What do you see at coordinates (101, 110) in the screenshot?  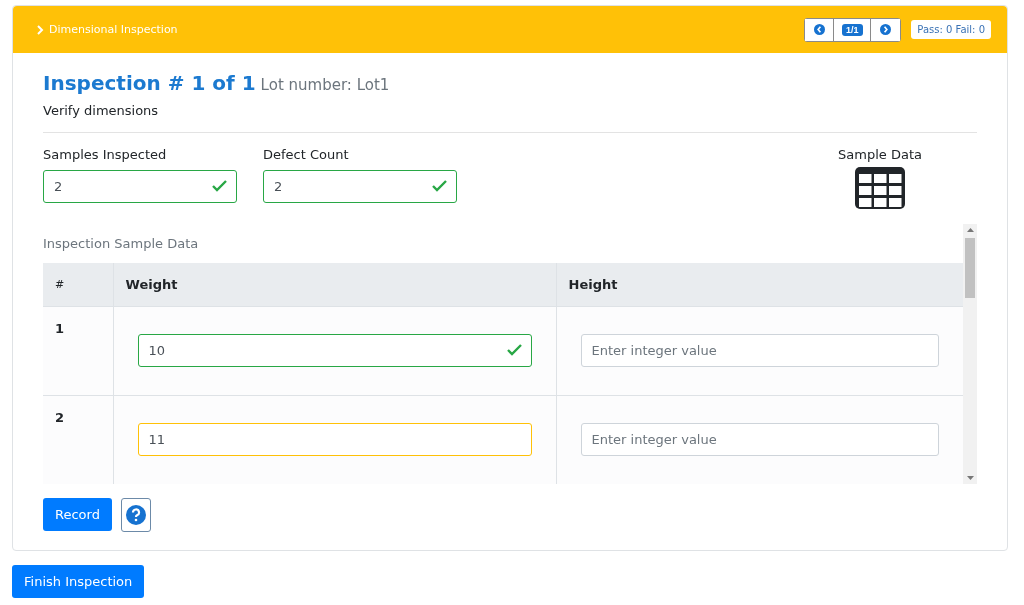 I see `inspection-description: Verify dimensions` at bounding box center [101, 110].